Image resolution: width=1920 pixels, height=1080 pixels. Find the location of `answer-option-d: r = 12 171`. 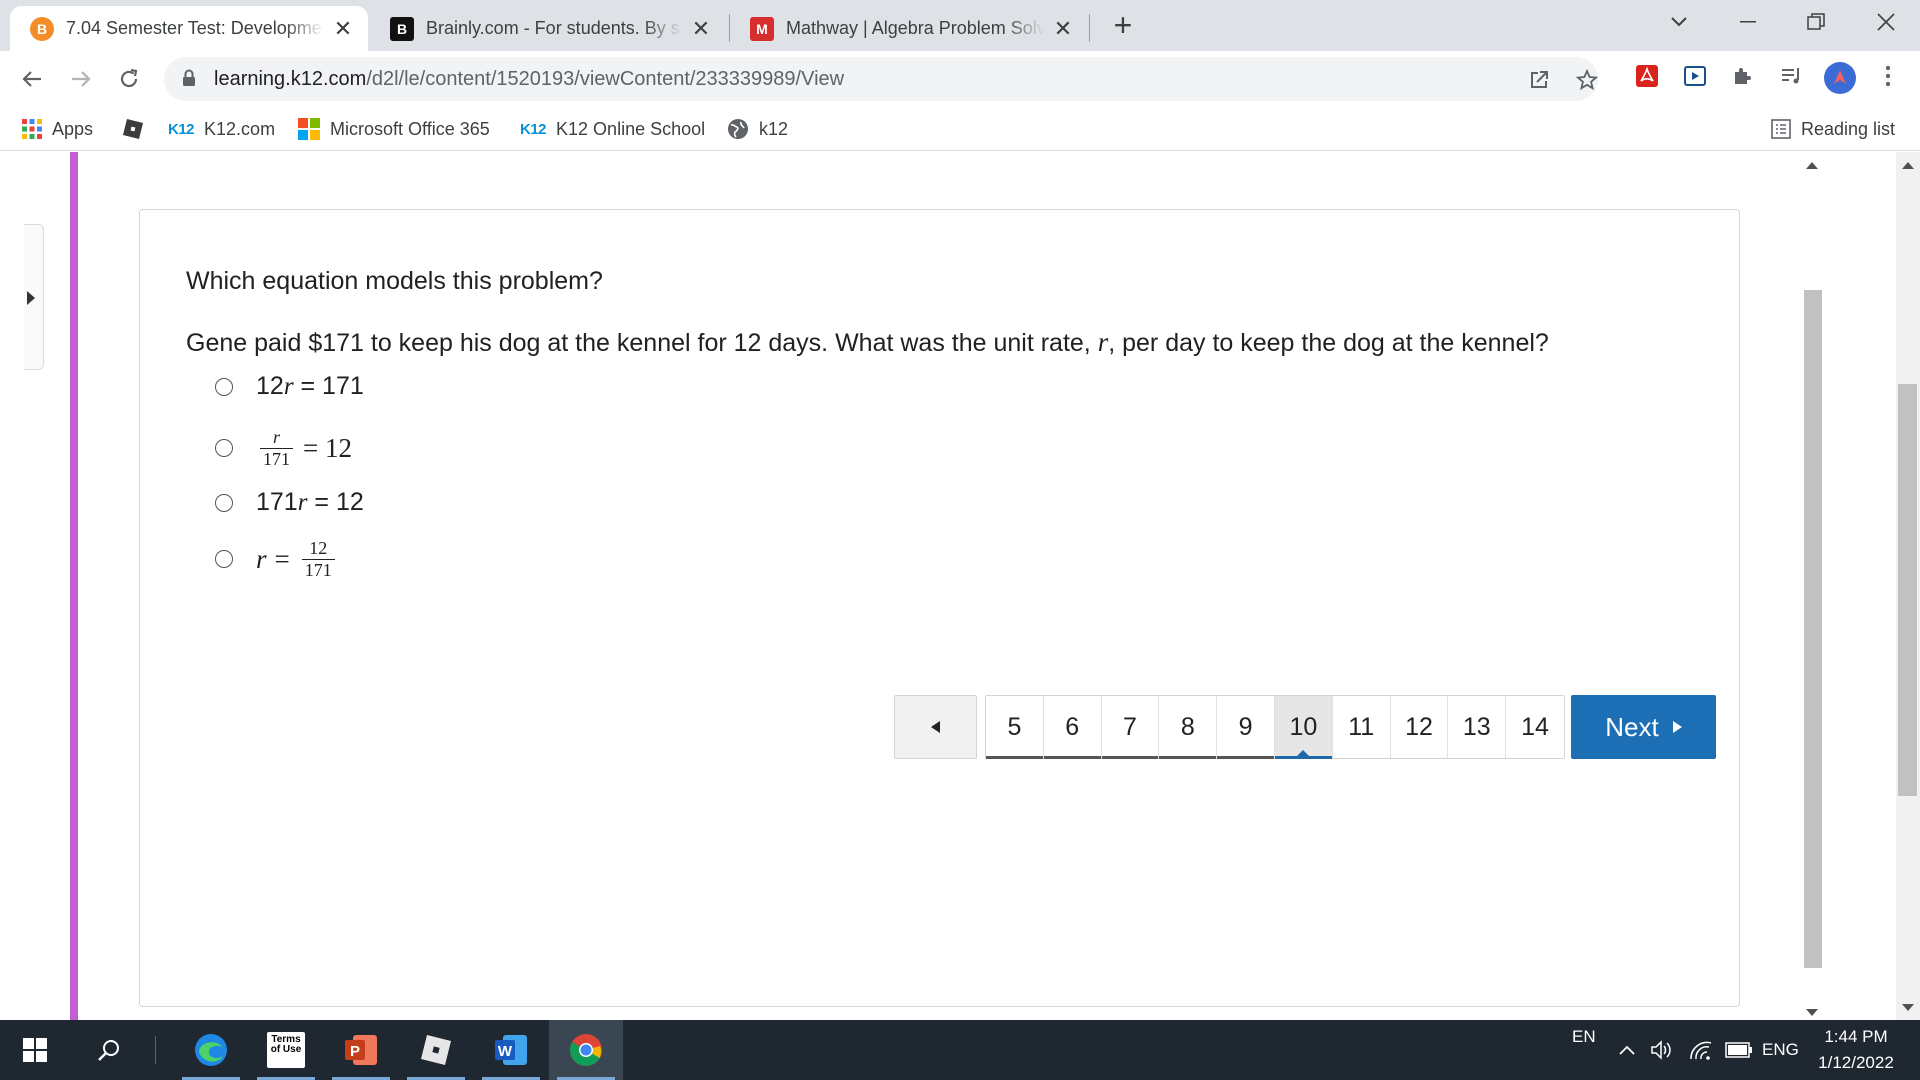

answer-option-d: r = 12 171 is located at coordinates (277, 559).